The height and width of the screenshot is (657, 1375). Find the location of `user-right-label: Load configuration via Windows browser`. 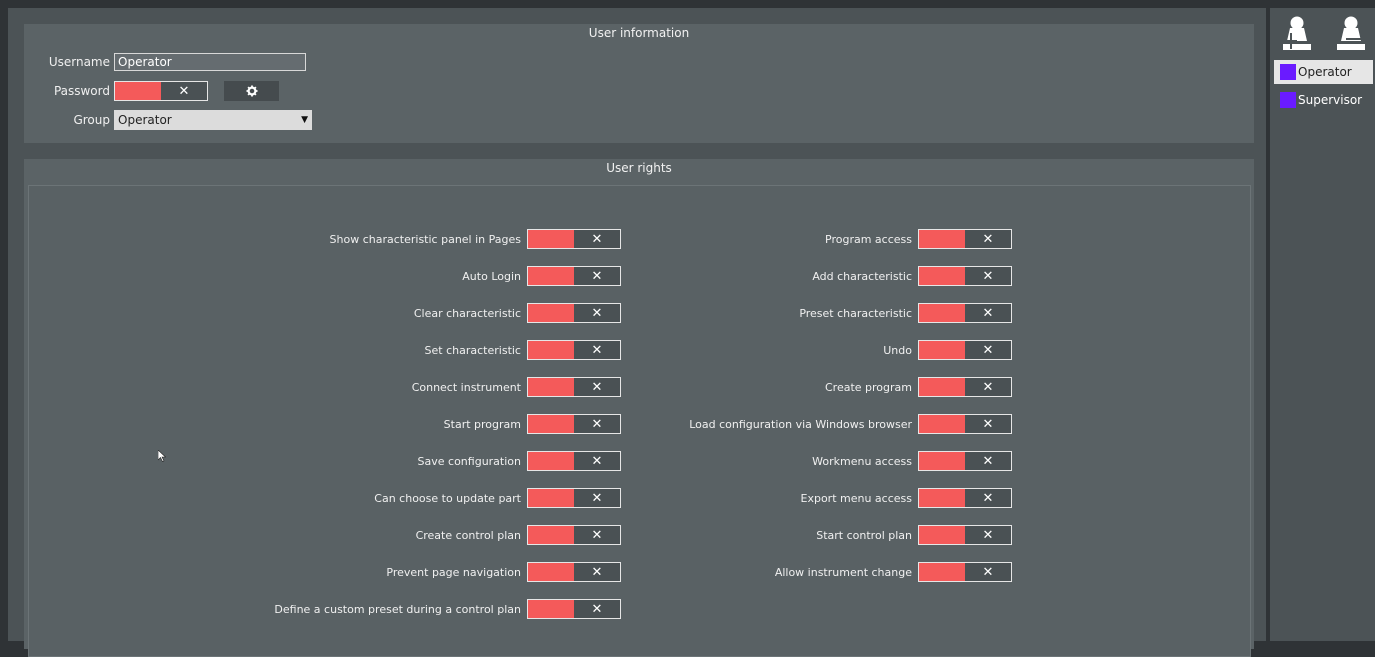

user-right-label: Load configuration via Windows browser is located at coordinates (800, 424).